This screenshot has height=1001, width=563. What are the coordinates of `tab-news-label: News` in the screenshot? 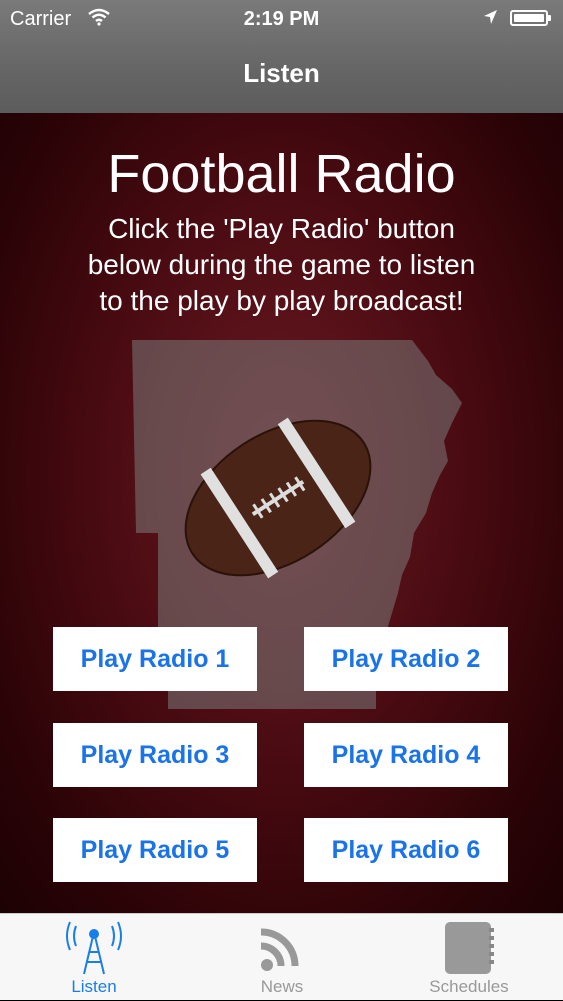 It's located at (282, 986).